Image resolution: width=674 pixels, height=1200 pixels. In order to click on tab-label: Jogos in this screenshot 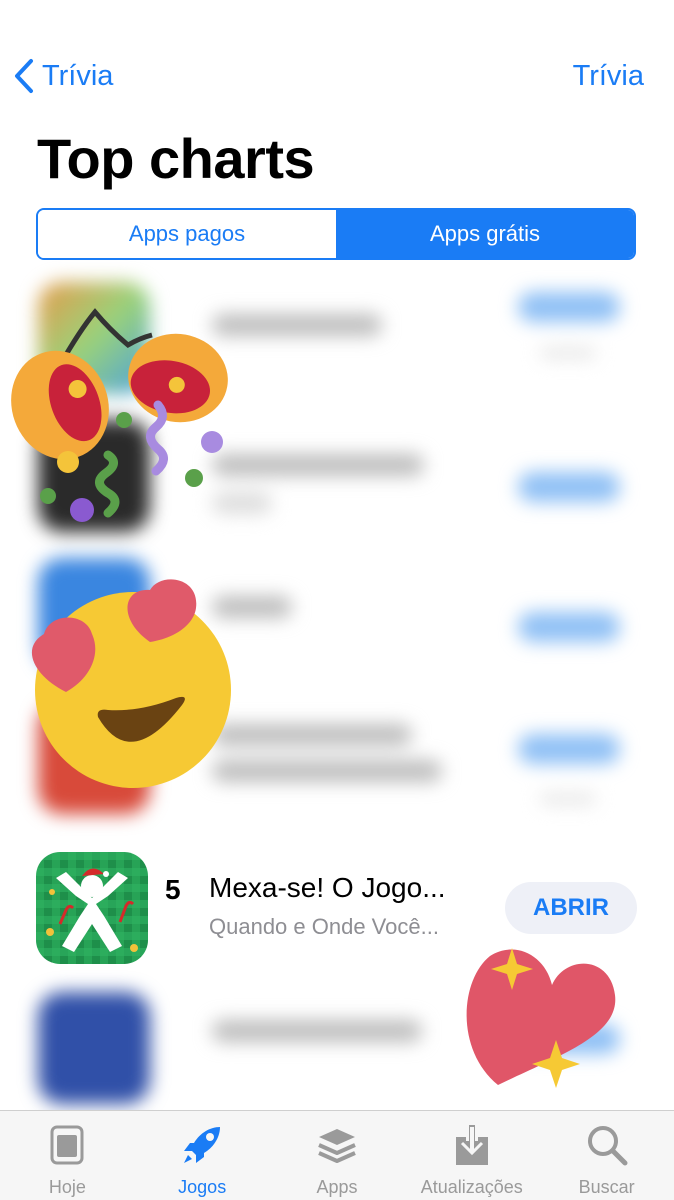, I will do `click(202, 1187)`.